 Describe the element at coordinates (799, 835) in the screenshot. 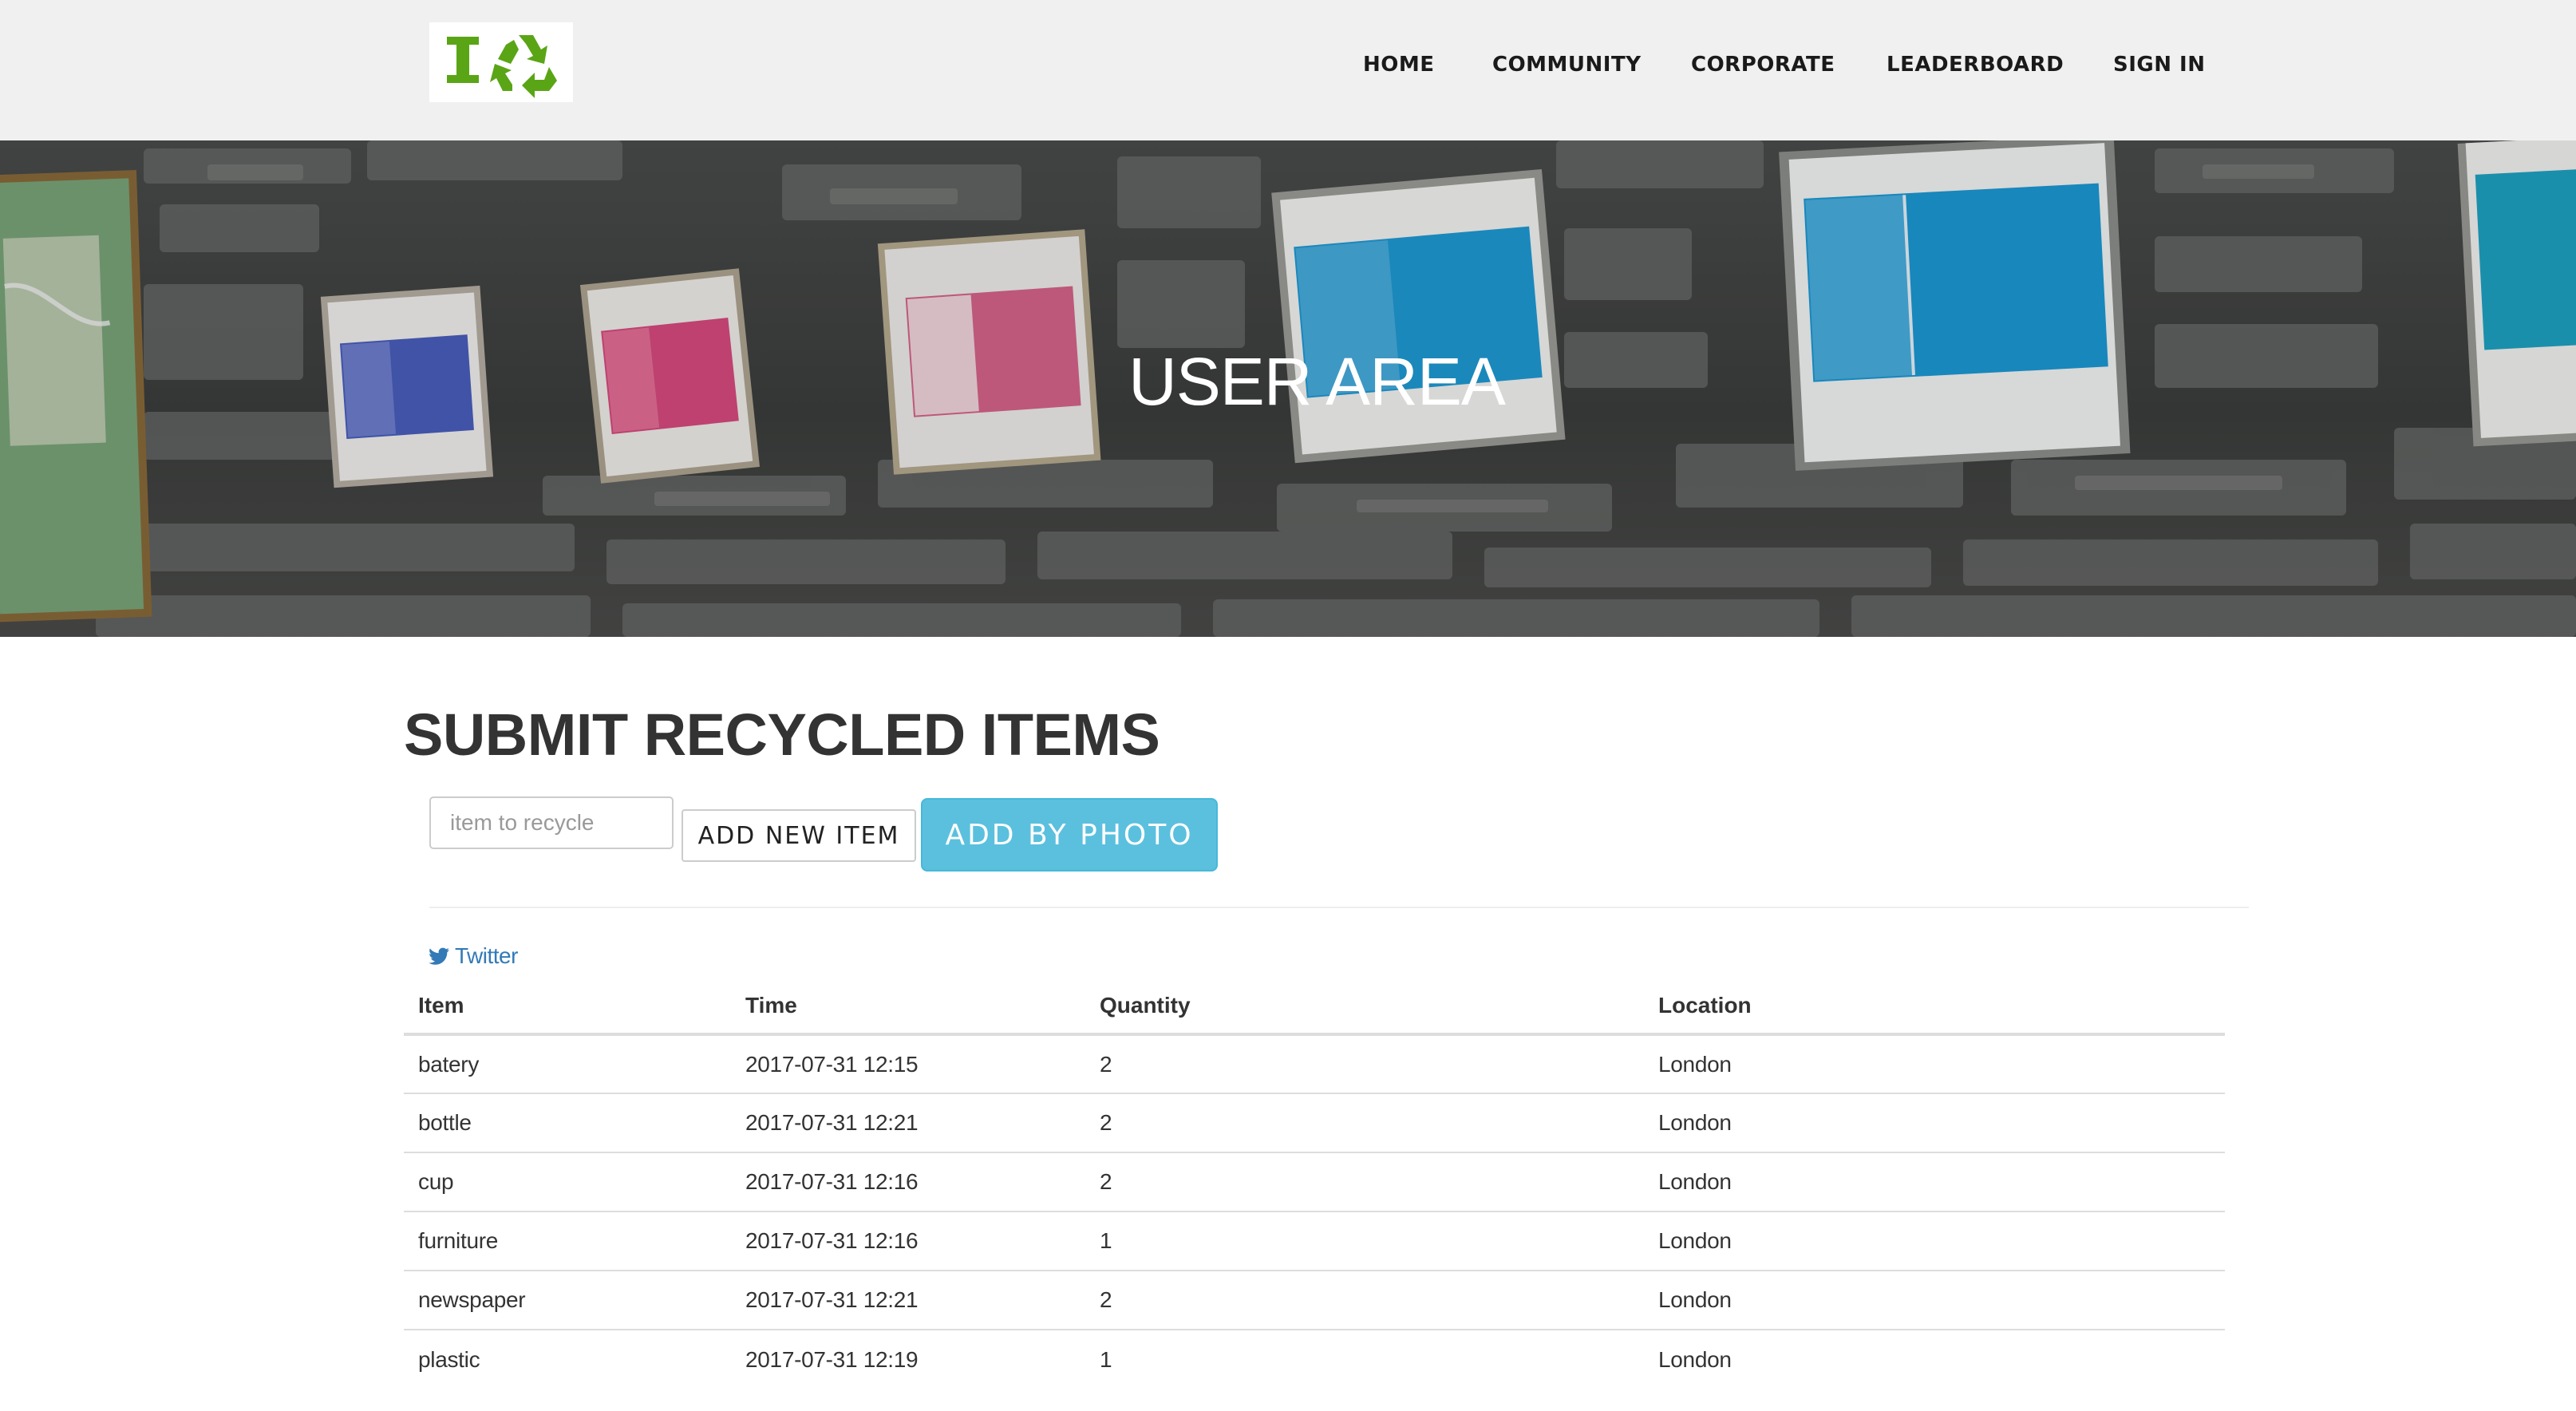

I see `add-new-item-button: ADD NEW ITEM` at that location.